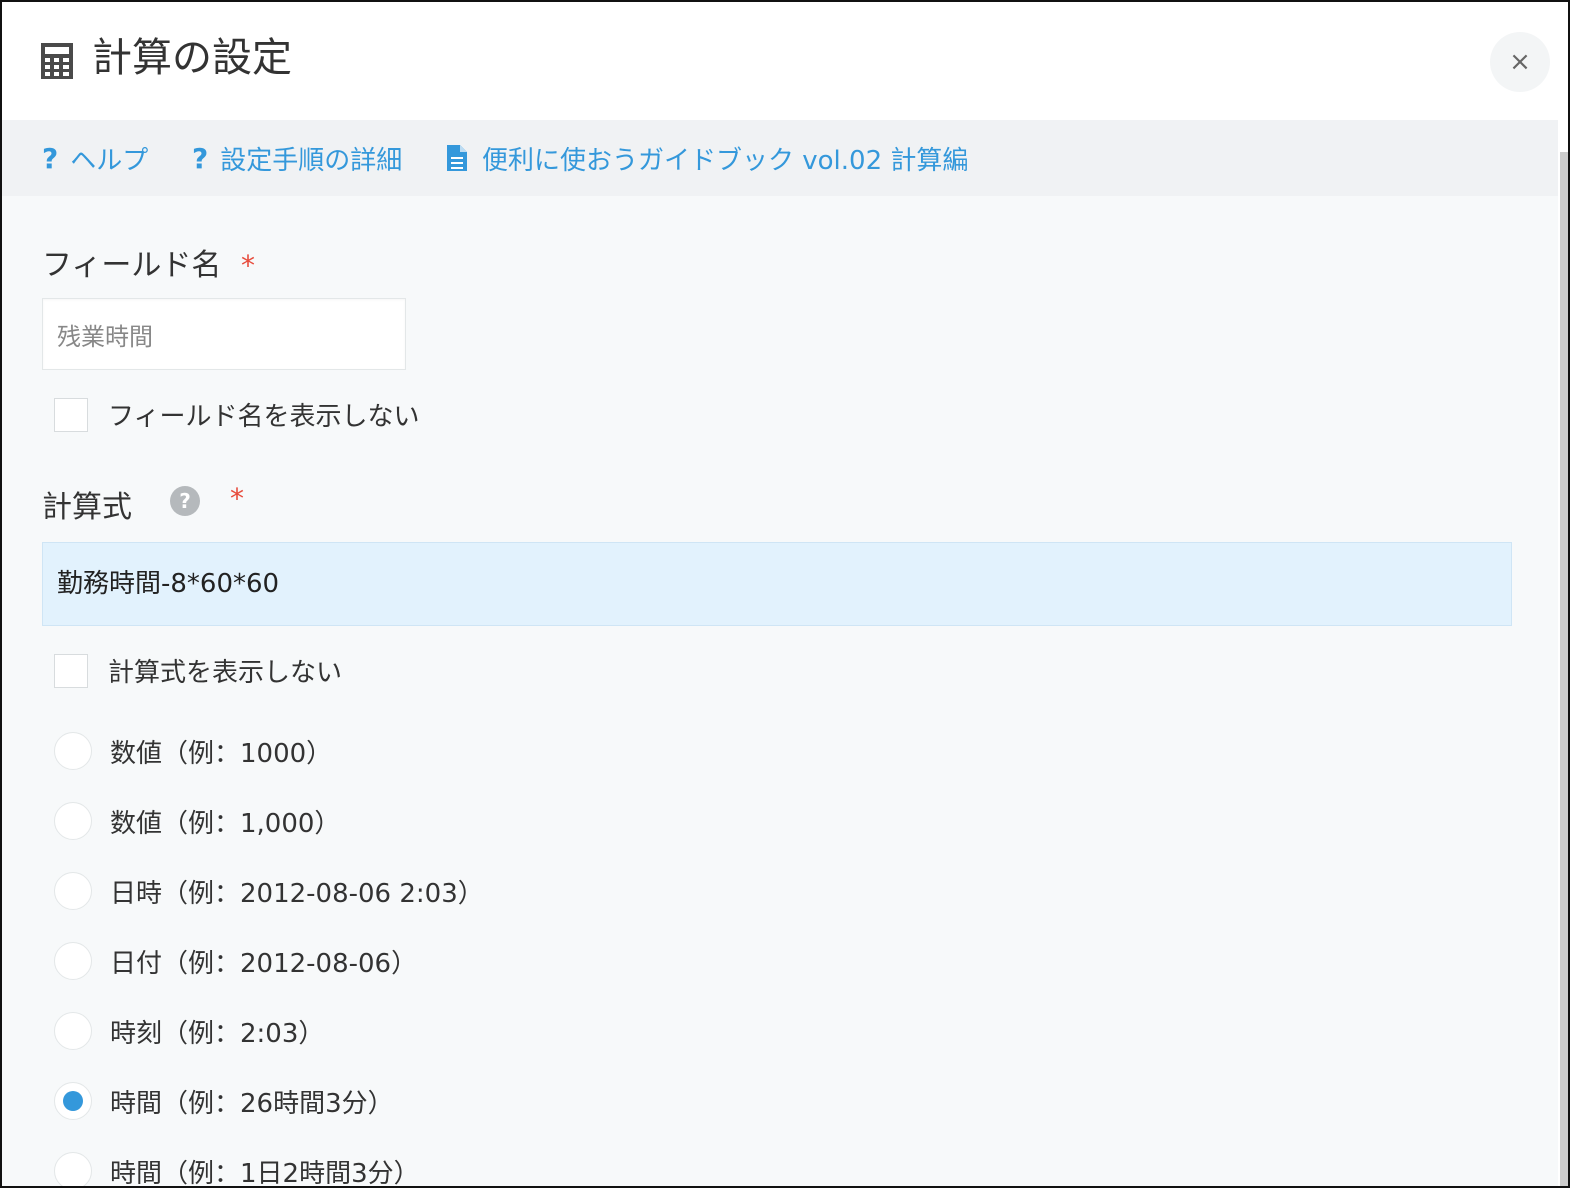 The width and height of the screenshot is (1576, 1194). I want to click on setup-details-link-label: 設定手順の詳細, so click(311, 160).